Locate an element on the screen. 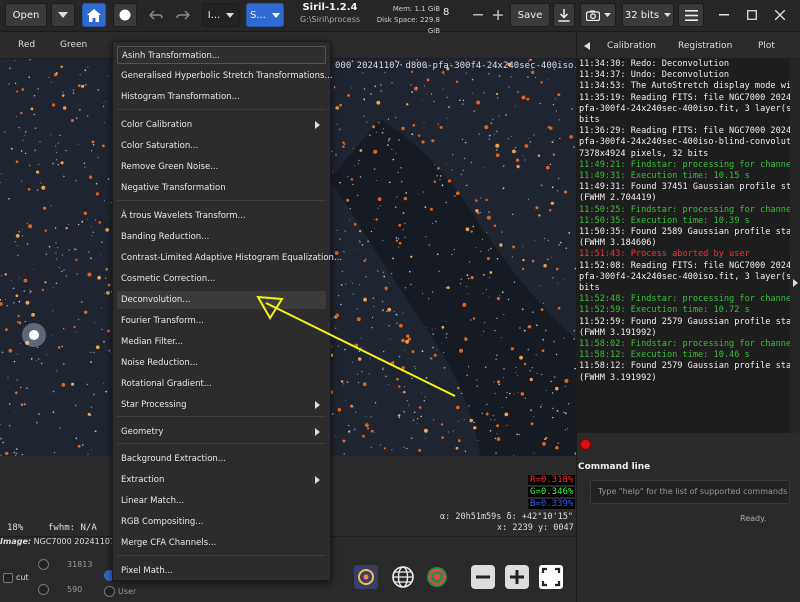 Image resolution: width=800 pixels, height=602 pixels. radio-lo is located at coordinates (43, 589).